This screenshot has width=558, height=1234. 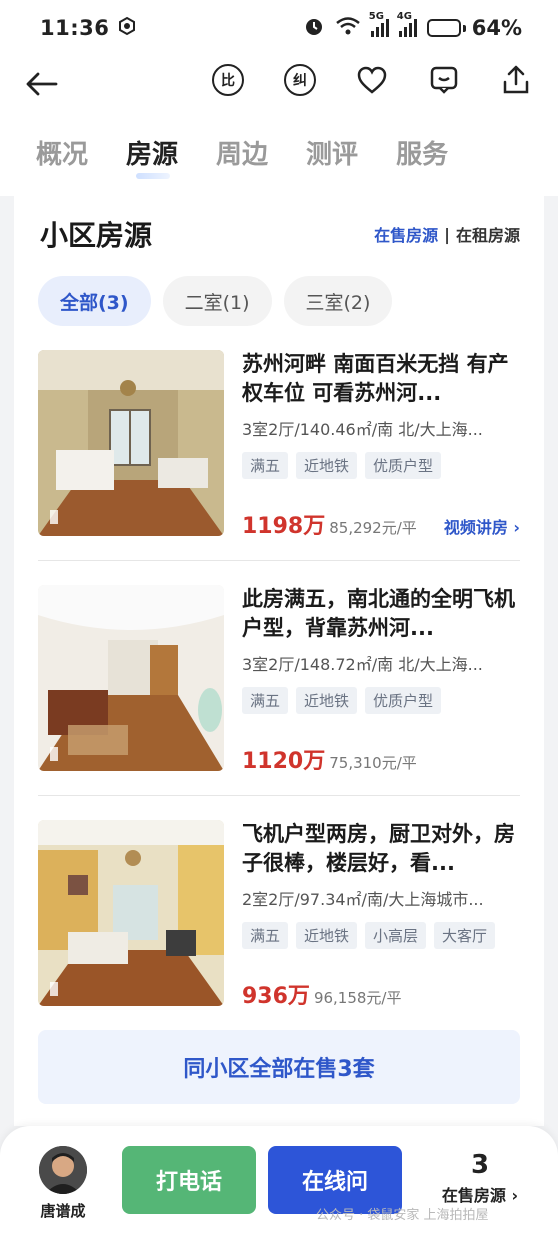 I want to click on battery-icon, so click(x=443, y=28).